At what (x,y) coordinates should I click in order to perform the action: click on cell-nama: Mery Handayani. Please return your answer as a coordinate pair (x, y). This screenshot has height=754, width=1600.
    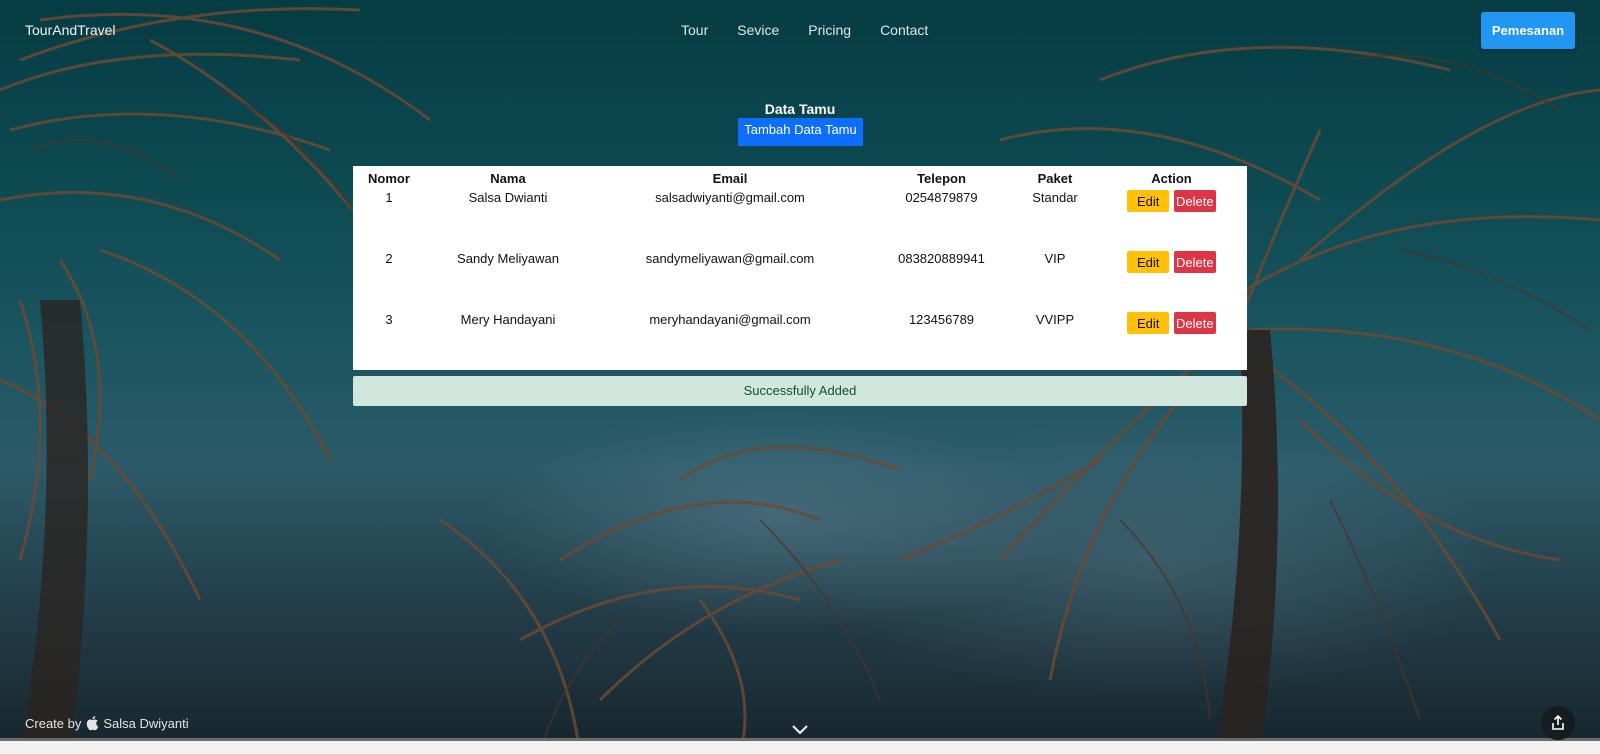
    Looking at the image, I should click on (508, 319).